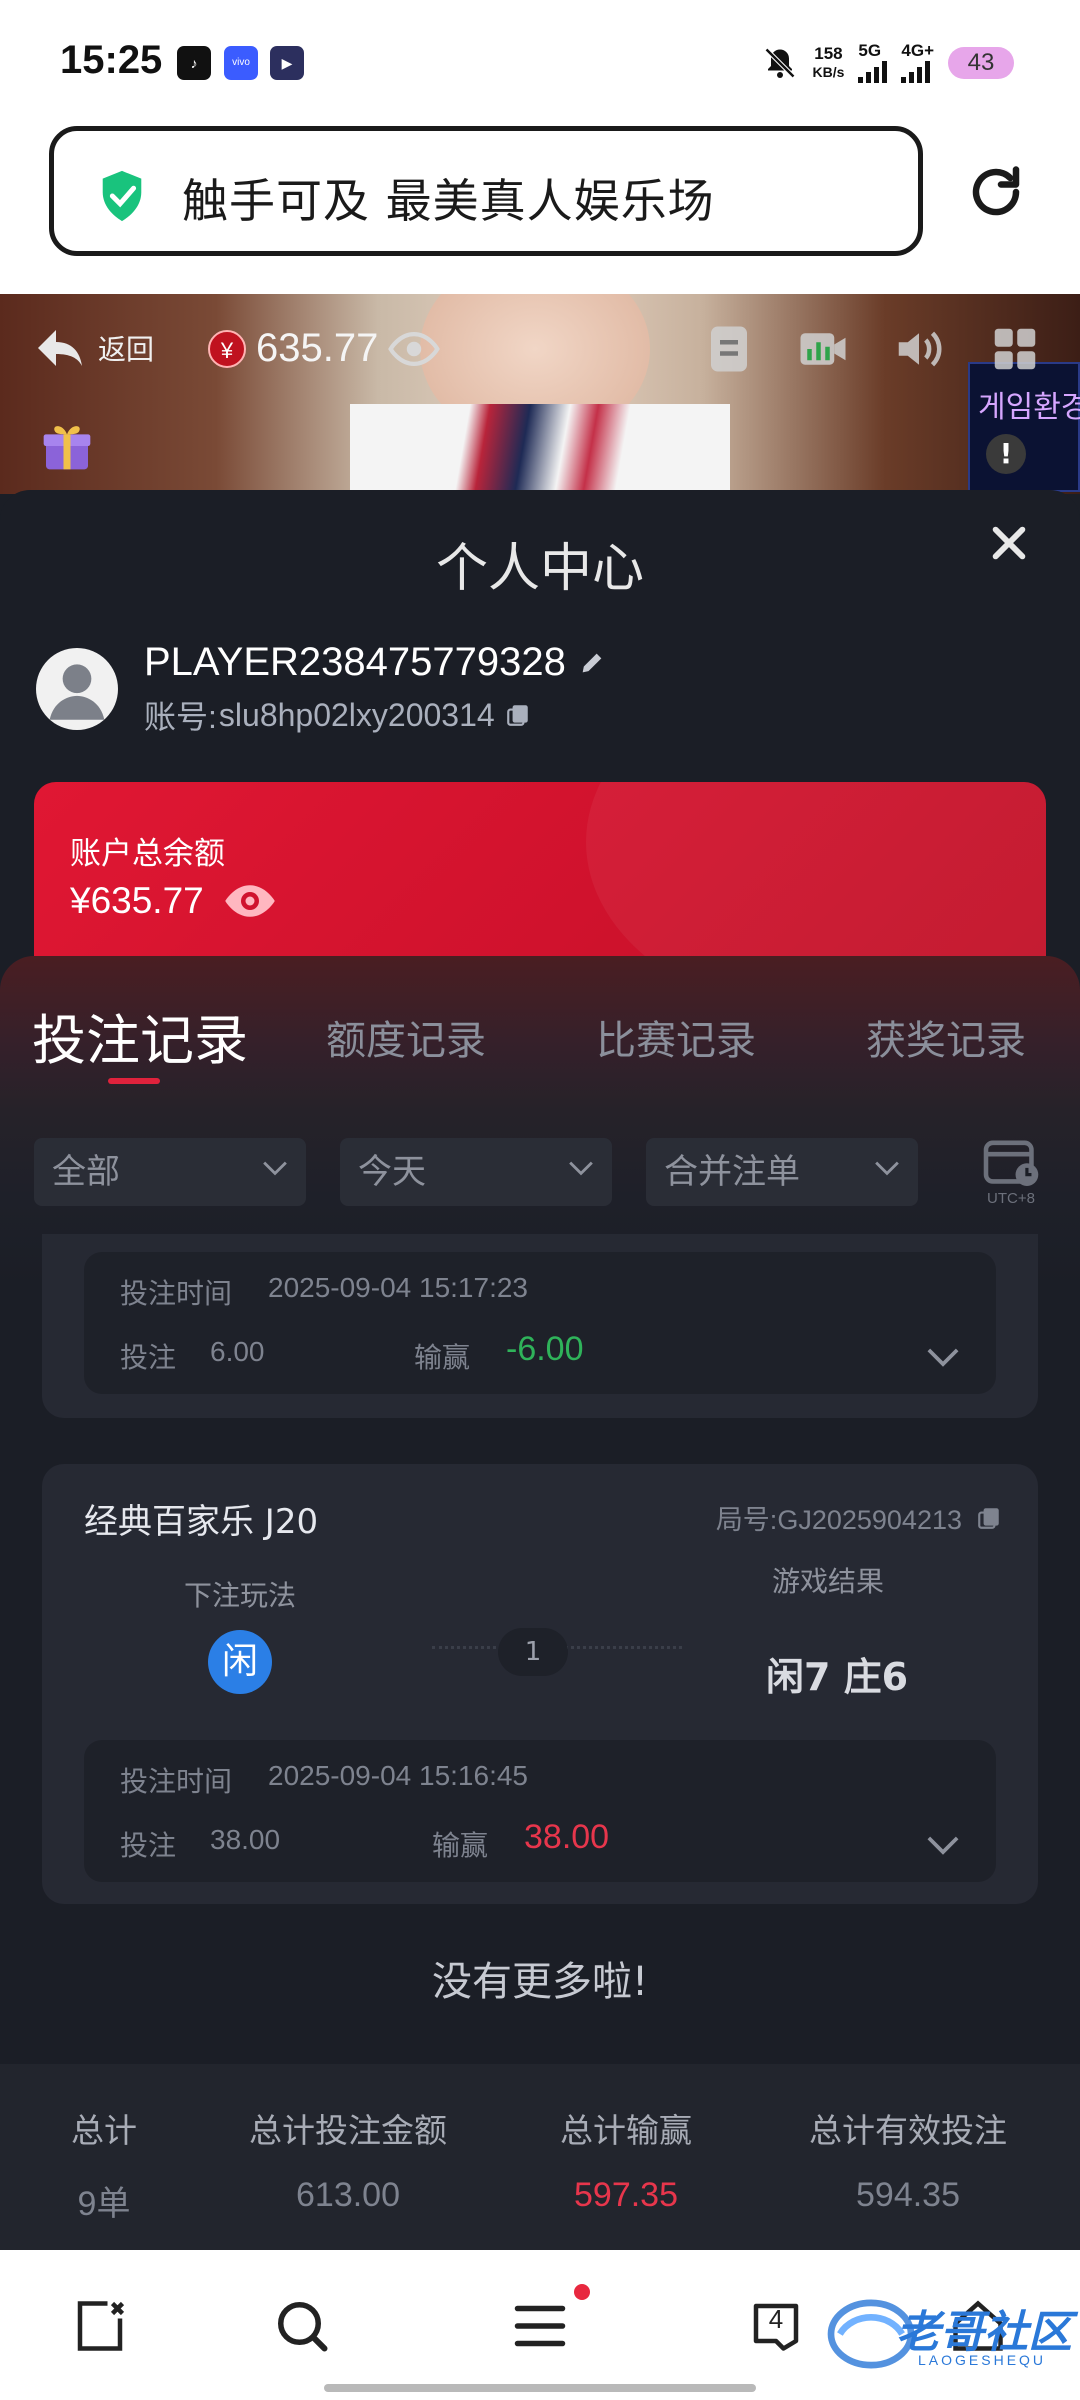 This screenshot has height=2400, width=1080. What do you see at coordinates (95, 348) in the screenshot?
I see `back-button: 返回` at bounding box center [95, 348].